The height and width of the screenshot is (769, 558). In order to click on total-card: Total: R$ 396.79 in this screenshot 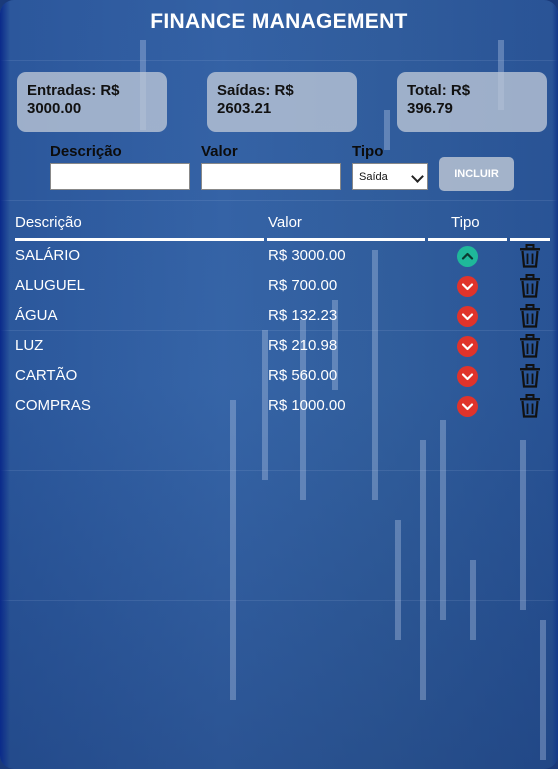, I will do `click(472, 102)`.